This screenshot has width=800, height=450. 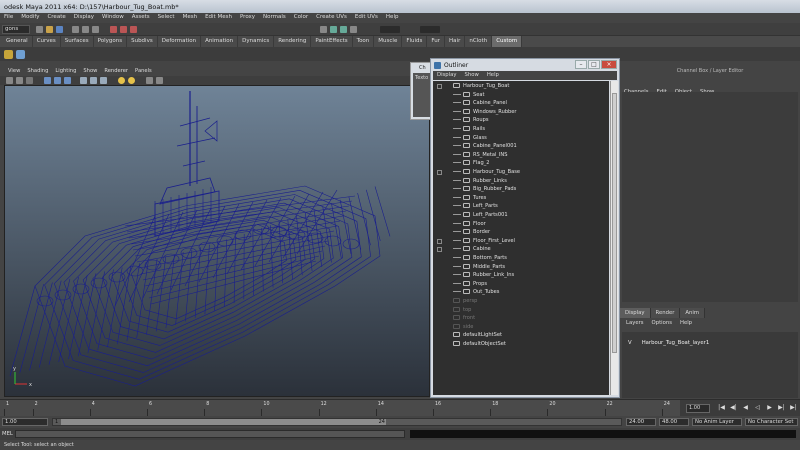 I want to click on shelf-tab-fluids: Fluids, so click(x=415, y=41).